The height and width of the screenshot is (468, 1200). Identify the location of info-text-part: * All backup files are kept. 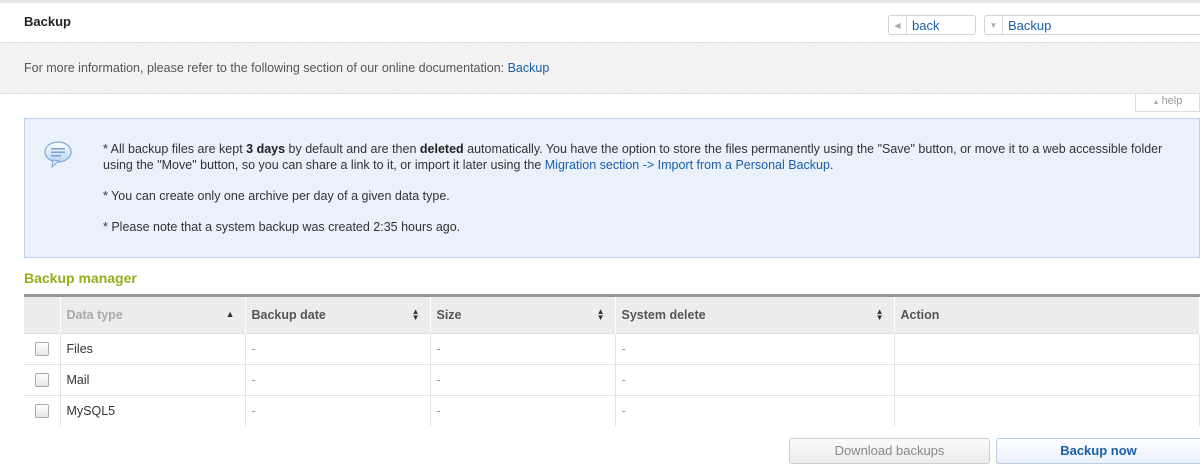
(175, 149).